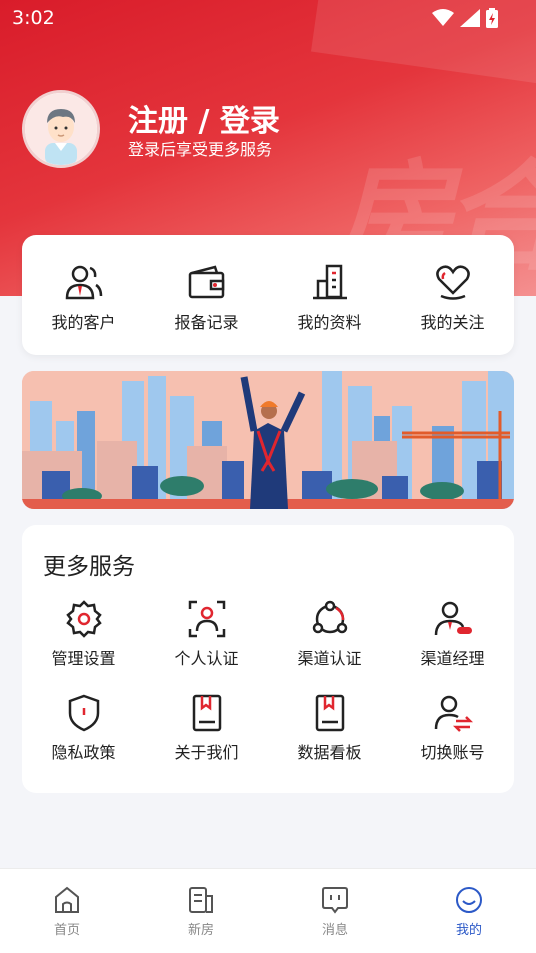 The width and height of the screenshot is (536, 953). Describe the element at coordinates (204, 118) in the screenshot. I see `login-title: 注册 / 登录` at that location.